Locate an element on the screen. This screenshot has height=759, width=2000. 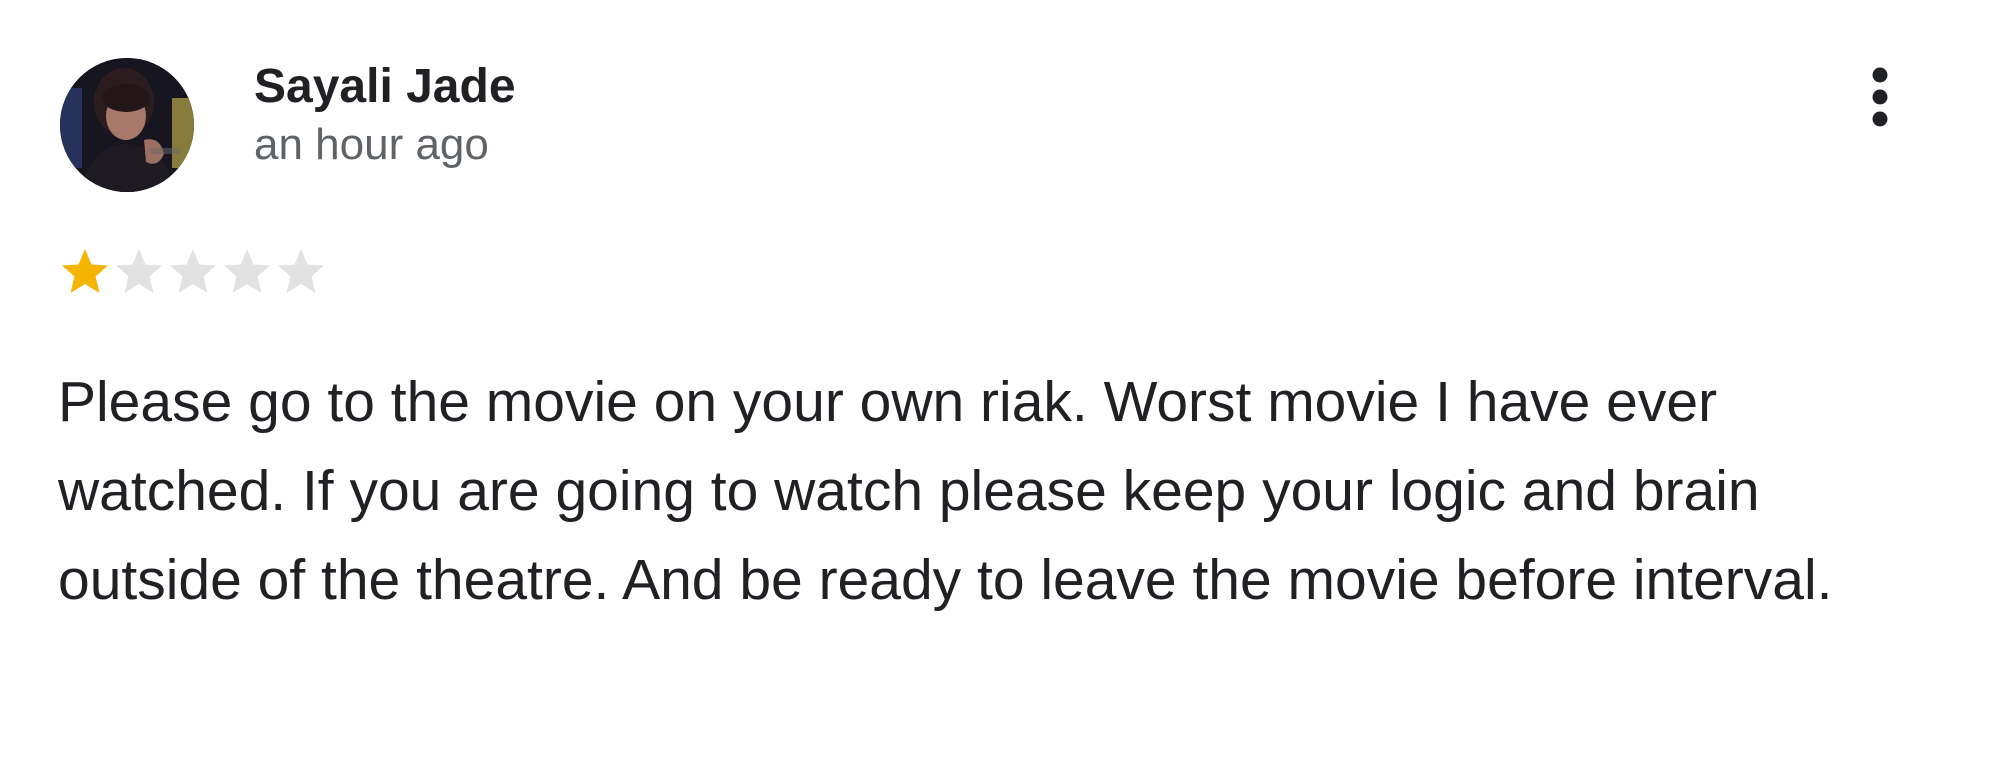
more-options-button is located at coordinates (1880, 97).